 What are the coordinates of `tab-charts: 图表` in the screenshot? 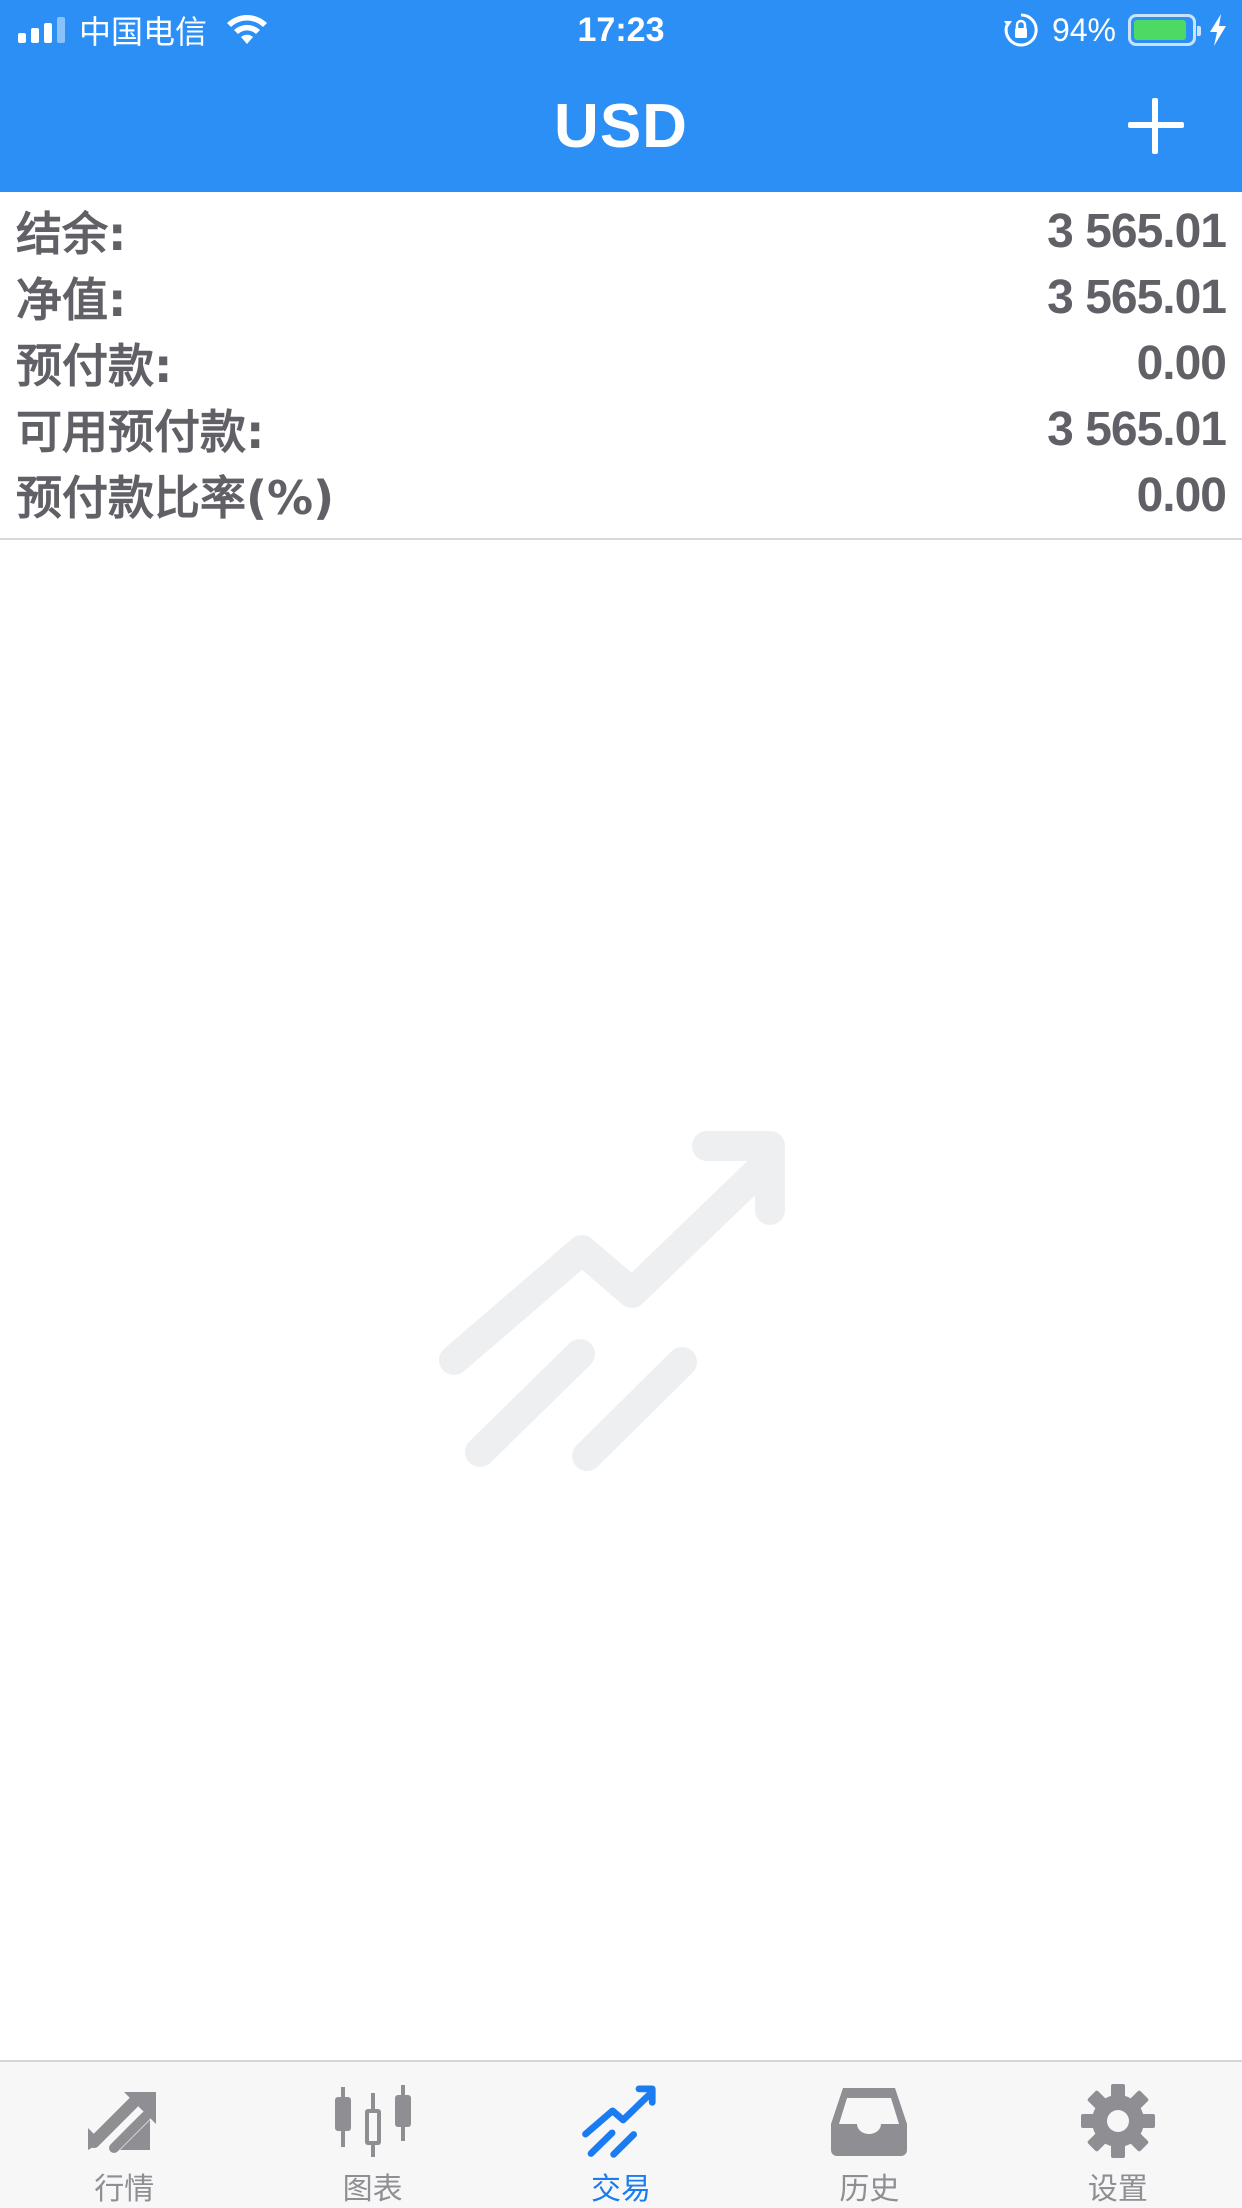 It's located at (372, 2135).